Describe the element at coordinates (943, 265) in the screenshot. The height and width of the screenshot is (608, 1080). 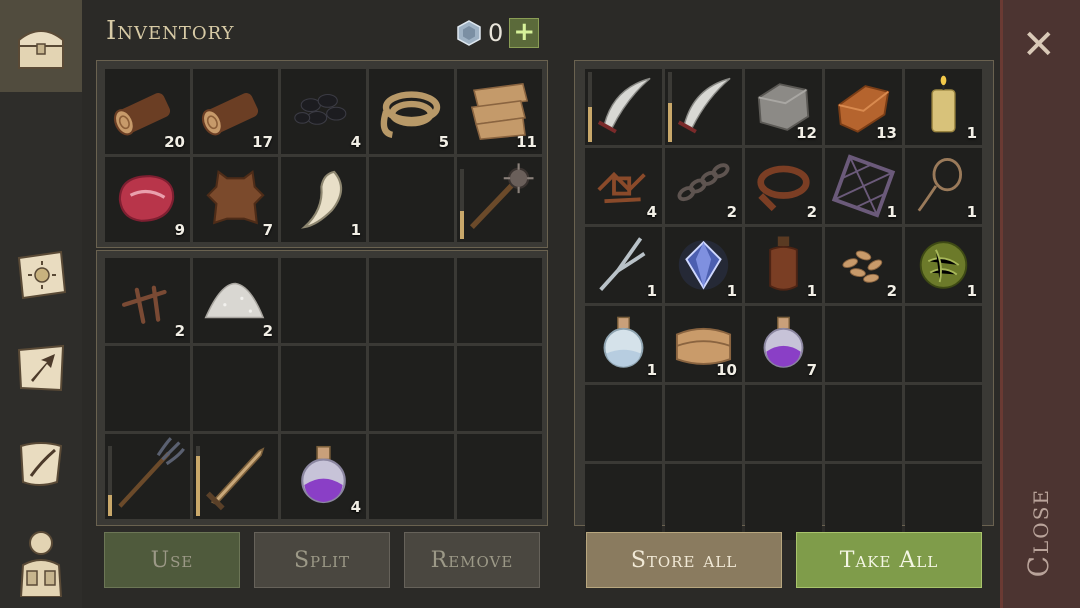
I see `item-slot-herb-ball: 1` at that location.